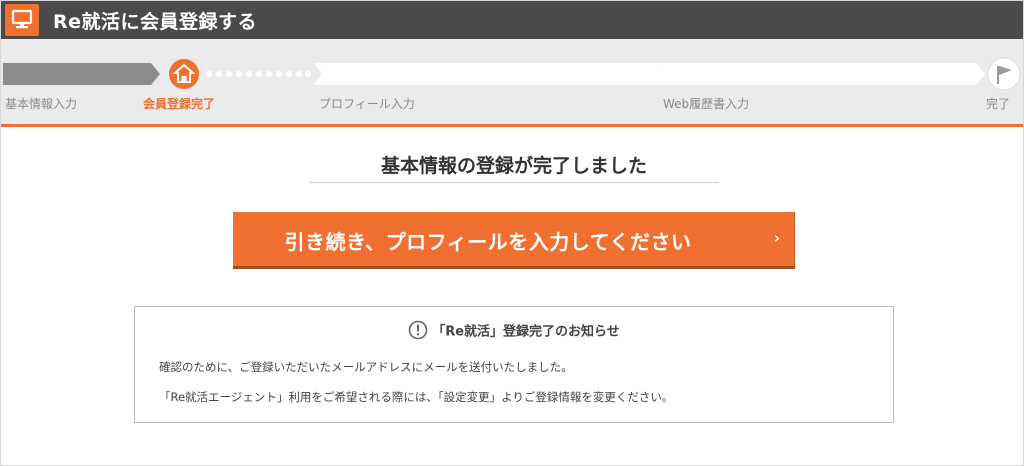 Image resolution: width=1024 pixels, height=466 pixels. What do you see at coordinates (1004, 74) in the screenshot?
I see `step-final-circle` at bounding box center [1004, 74].